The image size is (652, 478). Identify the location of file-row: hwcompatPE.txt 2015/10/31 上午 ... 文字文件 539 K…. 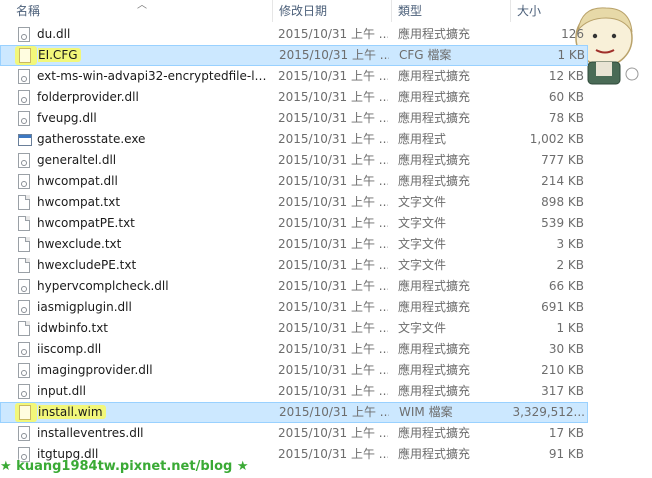
(294, 223).